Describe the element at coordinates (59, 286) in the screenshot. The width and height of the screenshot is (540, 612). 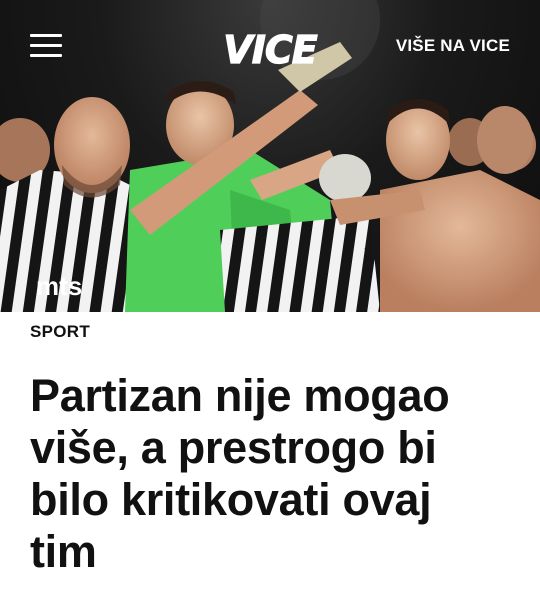
I see `shirt-sponsor-text: mts` at that location.